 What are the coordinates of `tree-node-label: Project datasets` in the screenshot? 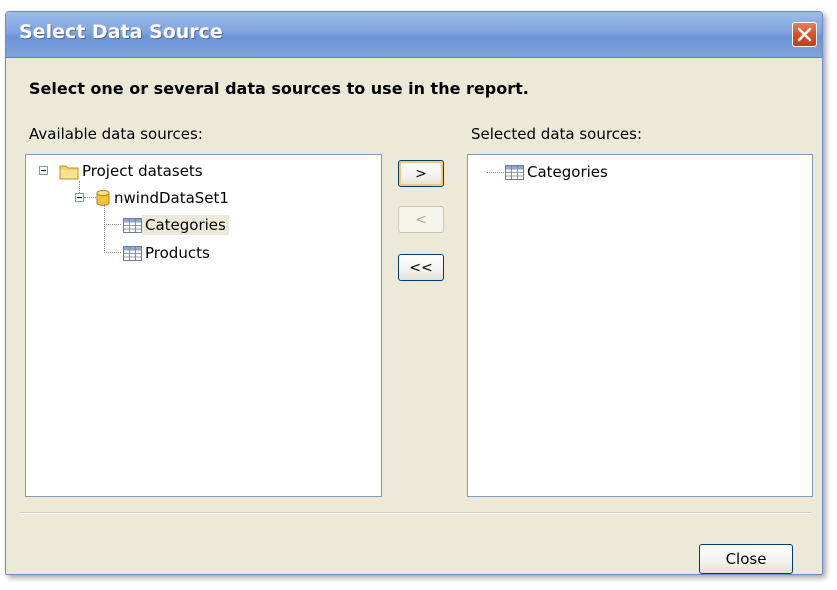 It's located at (142, 171).